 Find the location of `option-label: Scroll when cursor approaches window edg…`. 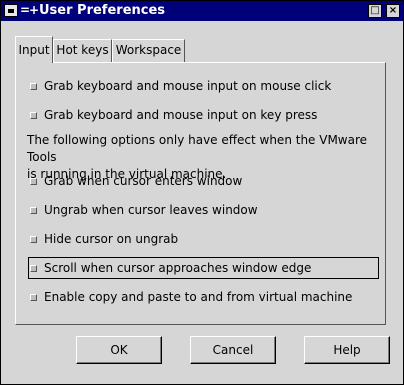

option-label: Scroll when cursor approaches window edg… is located at coordinates (178, 268).